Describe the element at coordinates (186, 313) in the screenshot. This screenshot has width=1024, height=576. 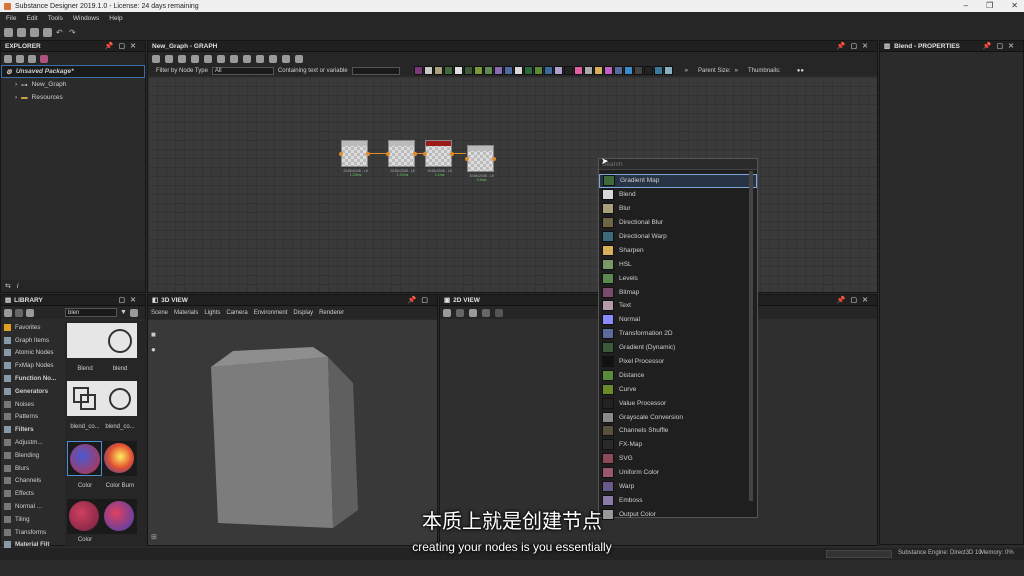
I see `menu-materials: Materials` at that location.